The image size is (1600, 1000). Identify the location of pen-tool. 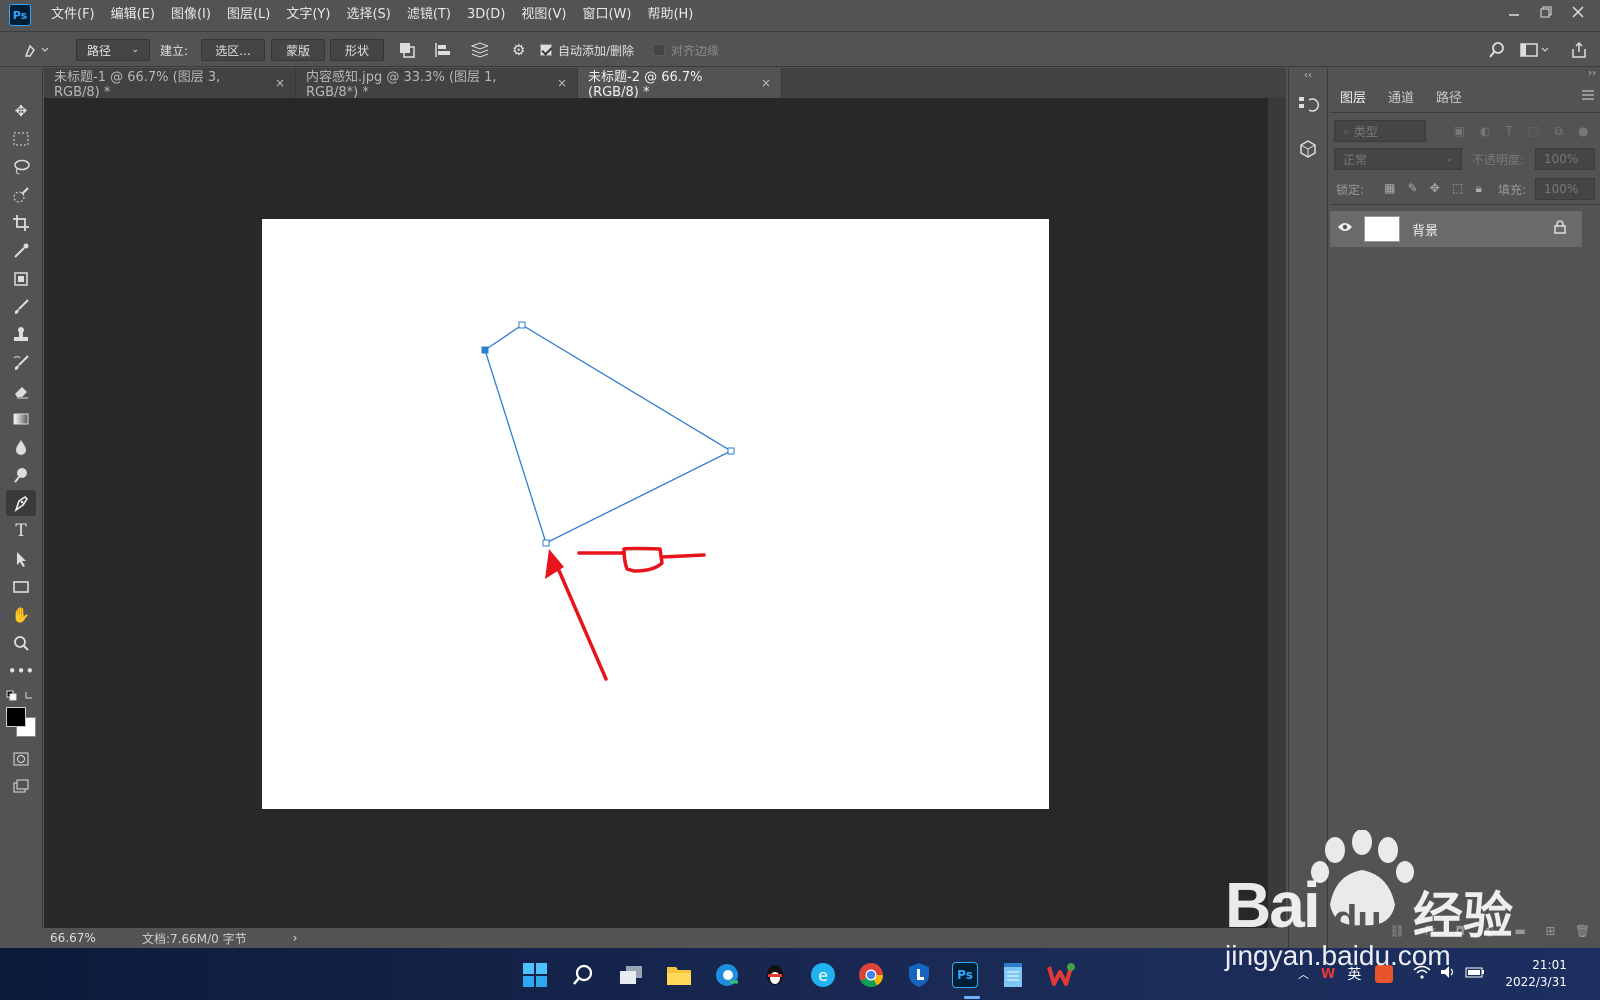
(21, 503).